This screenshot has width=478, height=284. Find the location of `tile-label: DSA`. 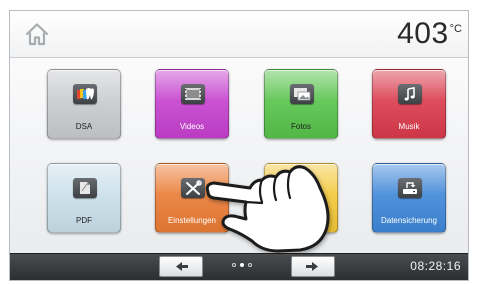

tile-label: DSA is located at coordinates (84, 126).